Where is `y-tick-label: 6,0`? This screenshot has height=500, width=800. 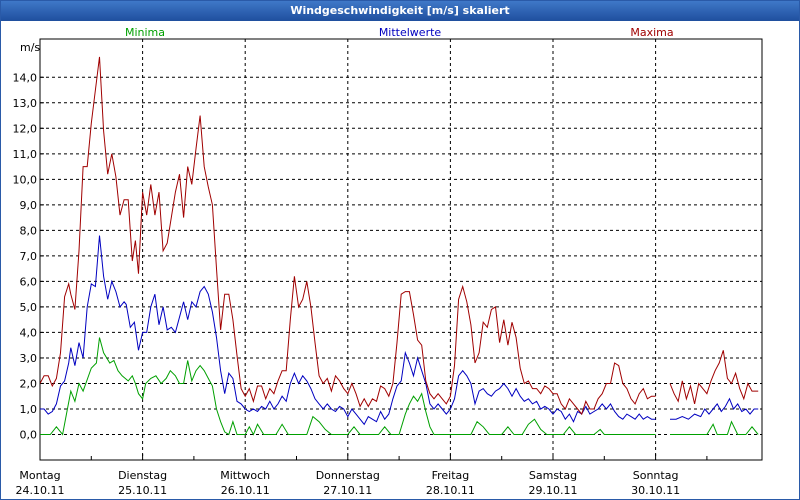 y-tick-label: 6,0 is located at coordinates (29, 281).